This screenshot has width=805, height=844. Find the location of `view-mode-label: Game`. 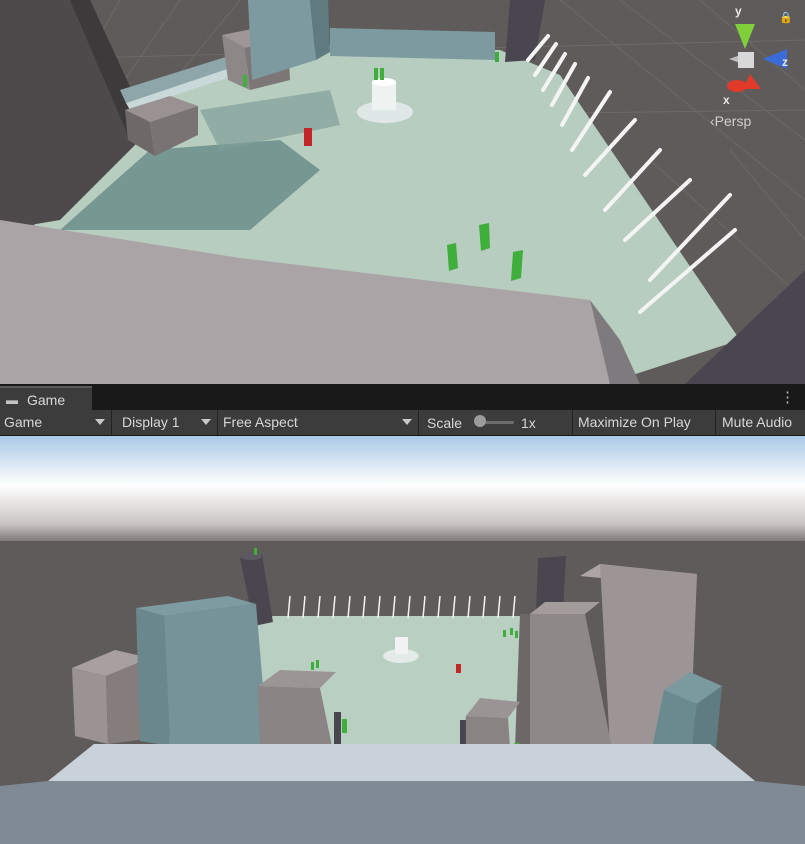

view-mode-label: Game is located at coordinates (23, 422).